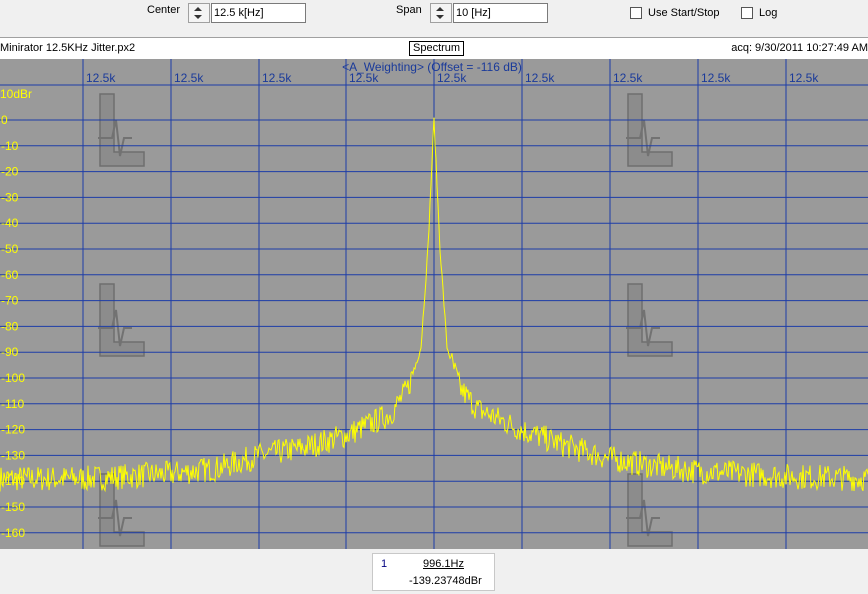 The width and height of the screenshot is (868, 594). What do you see at coordinates (258, 13) in the screenshot?
I see `center-input: 12.5 k[Hz]` at bounding box center [258, 13].